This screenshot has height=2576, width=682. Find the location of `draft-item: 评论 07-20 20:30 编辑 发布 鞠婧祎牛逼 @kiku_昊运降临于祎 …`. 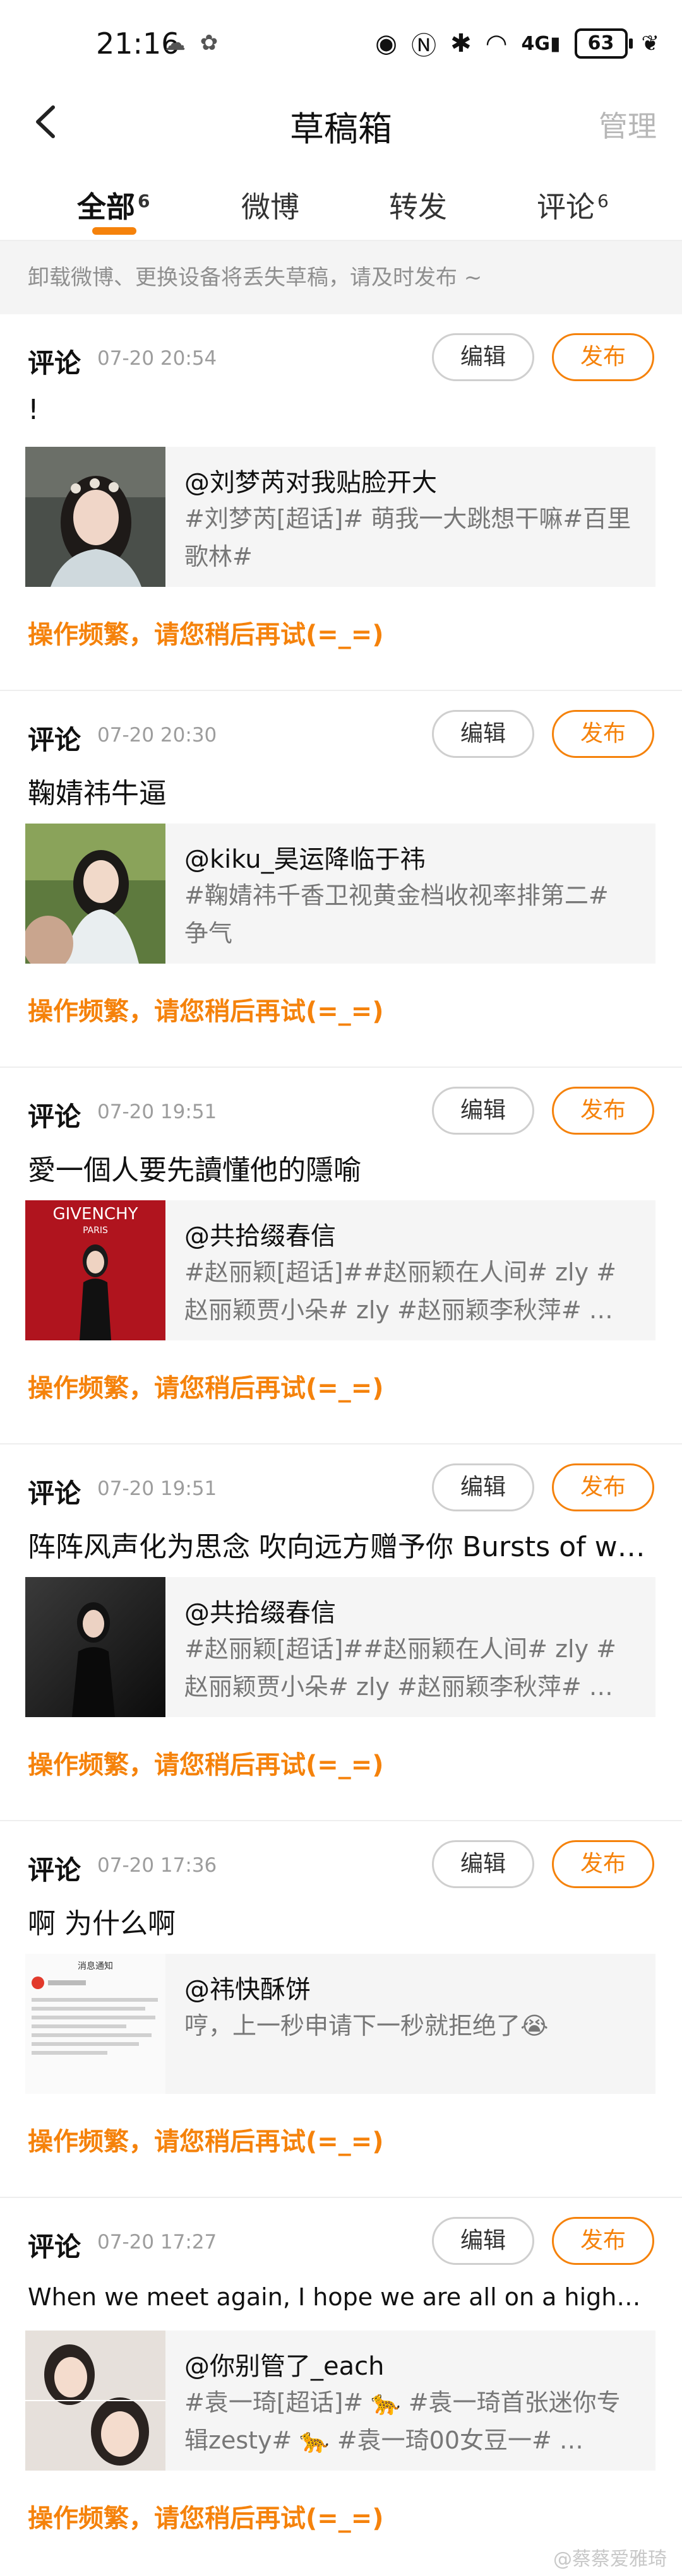

draft-item: 评论 07-20 20:30 编辑 发布 鞠婧祎牛逼 @kiku_昊运降临于祎 … is located at coordinates (341, 880).